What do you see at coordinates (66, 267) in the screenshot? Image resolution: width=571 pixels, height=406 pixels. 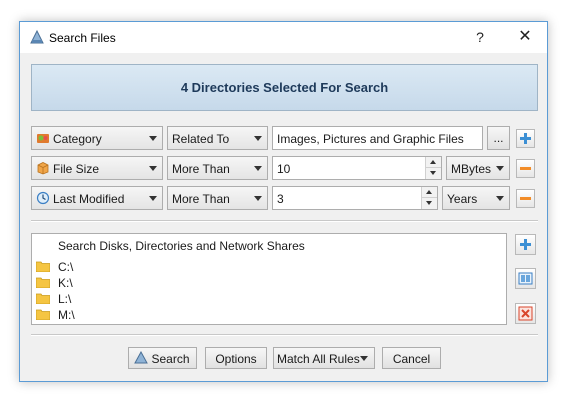 I see `list-item-label: C:\` at bounding box center [66, 267].